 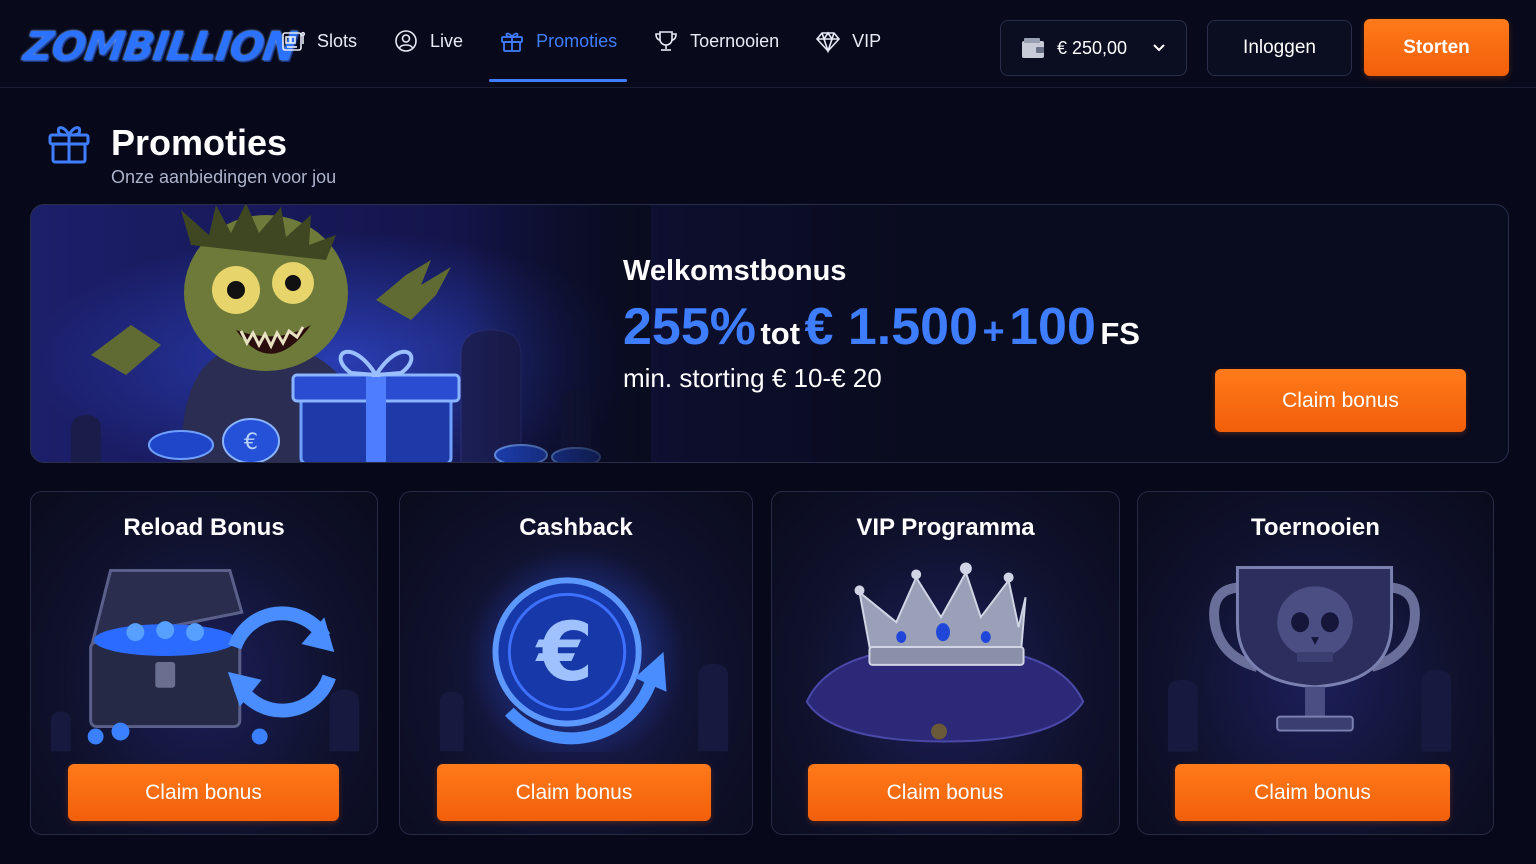 I want to click on nav-item-label: Promoties, so click(x=577, y=40).